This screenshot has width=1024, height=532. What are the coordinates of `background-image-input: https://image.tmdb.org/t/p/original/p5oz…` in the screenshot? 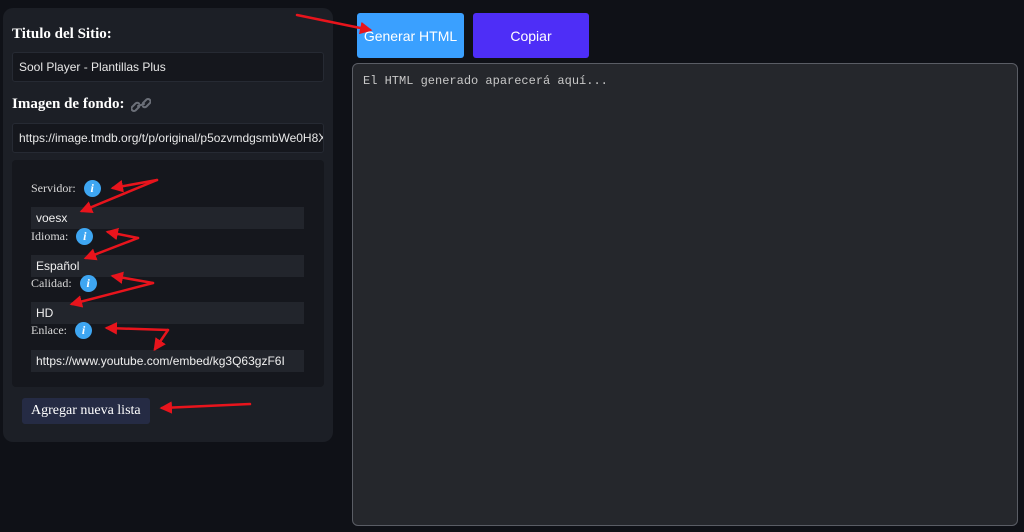 It's located at (168, 138).